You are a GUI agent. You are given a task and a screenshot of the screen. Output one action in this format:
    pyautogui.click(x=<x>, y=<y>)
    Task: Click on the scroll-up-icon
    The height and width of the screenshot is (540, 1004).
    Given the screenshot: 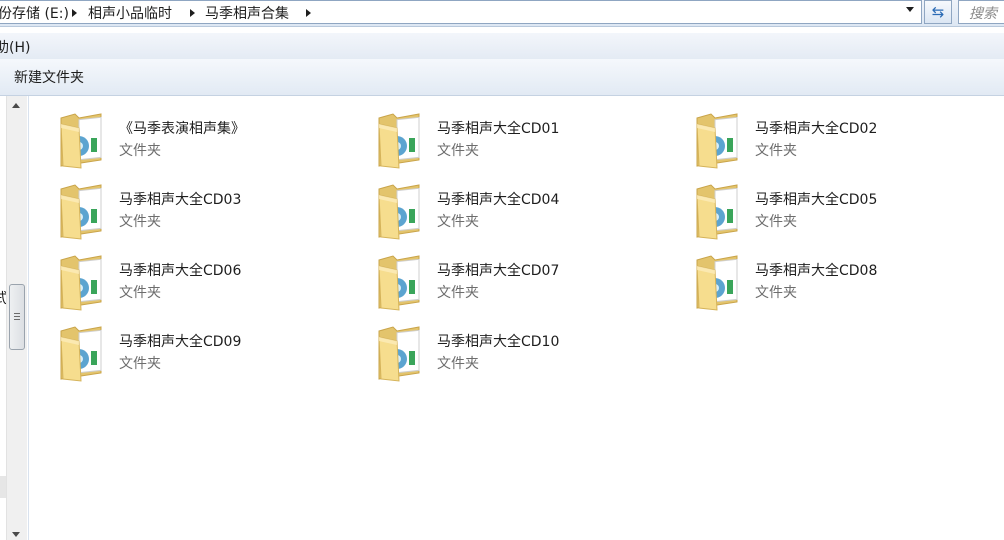 What is the action you would take?
    pyautogui.click(x=16, y=105)
    